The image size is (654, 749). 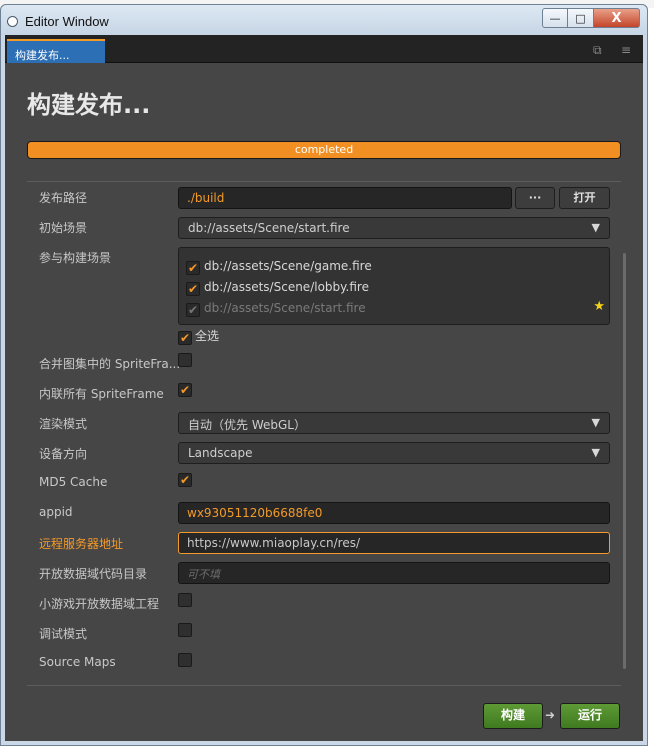 What do you see at coordinates (12, 21) in the screenshot?
I see `app-icon` at bounding box center [12, 21].